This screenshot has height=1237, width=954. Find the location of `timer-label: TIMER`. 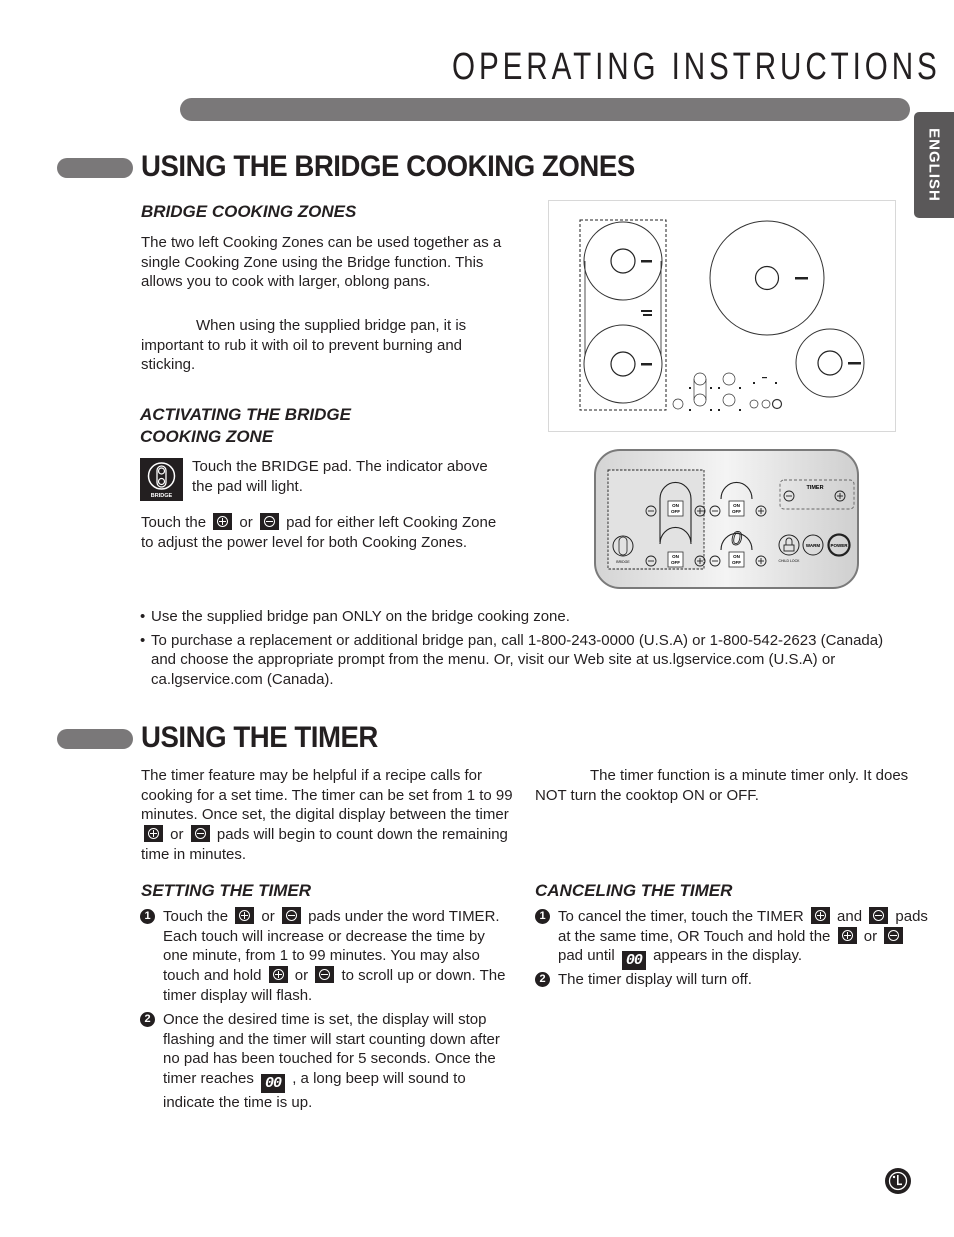

timer-label: TIMER is located at coordinates (814, 488).